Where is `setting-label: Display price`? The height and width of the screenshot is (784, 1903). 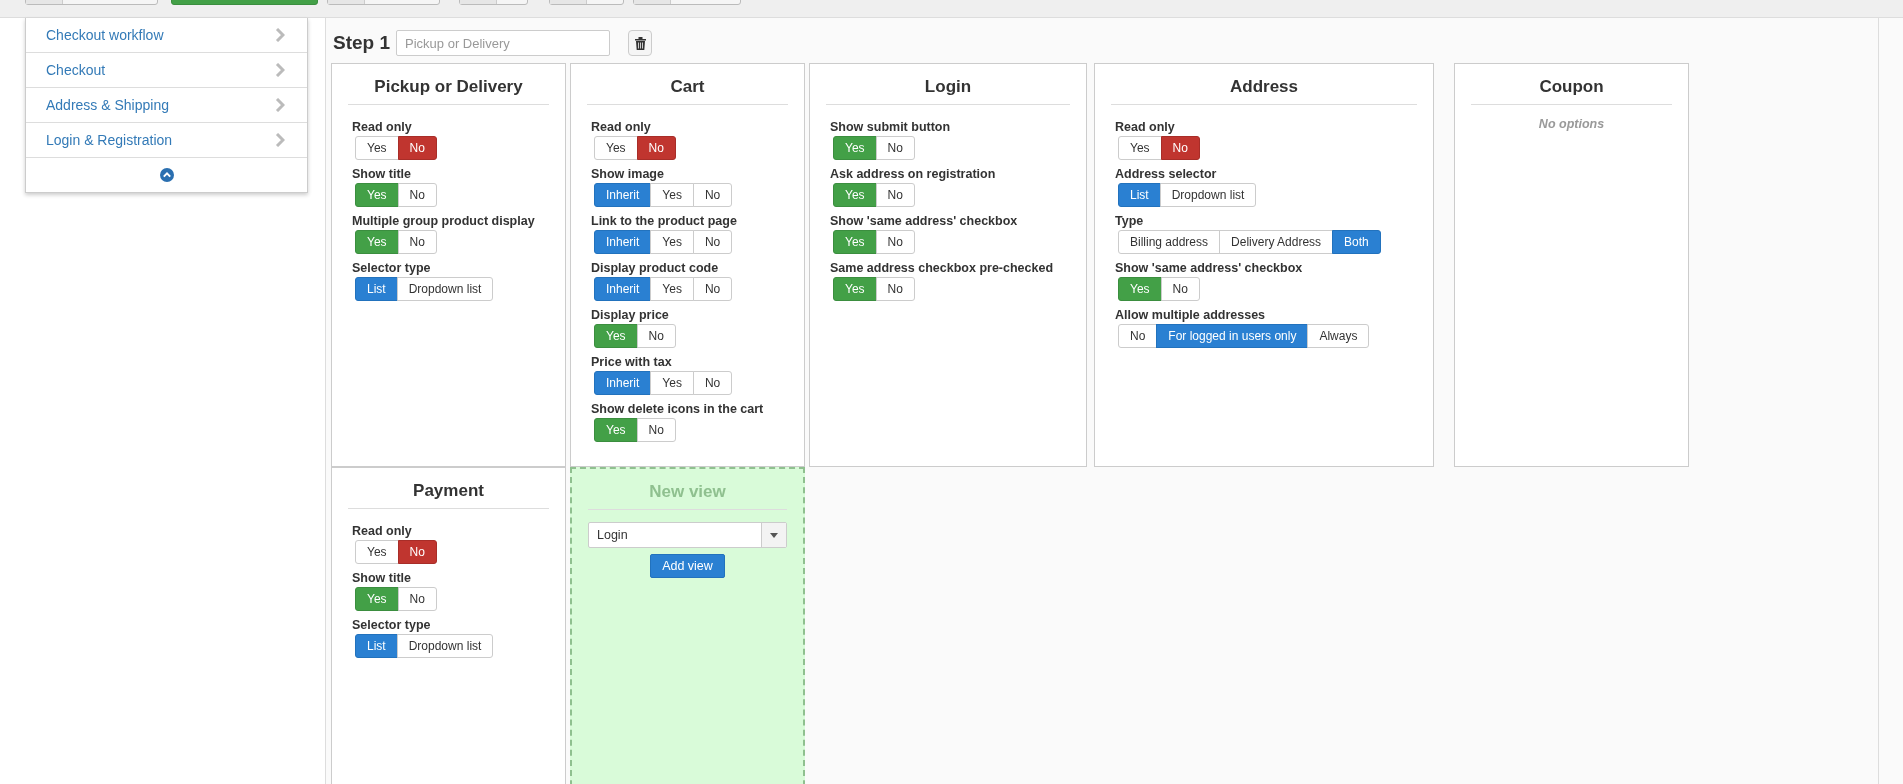 setting-label: Display price is located at coordinates (630, 315).